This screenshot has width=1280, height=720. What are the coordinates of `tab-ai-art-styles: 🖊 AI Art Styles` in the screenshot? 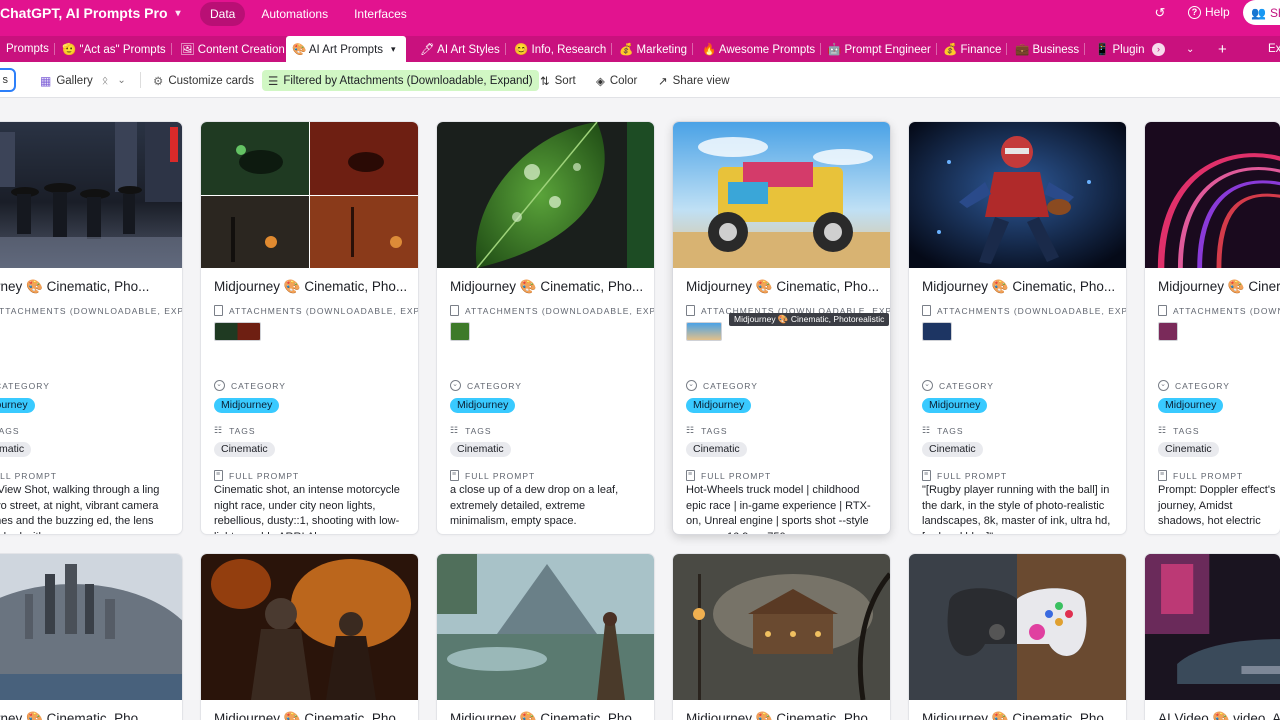 It's located at (460, 49).